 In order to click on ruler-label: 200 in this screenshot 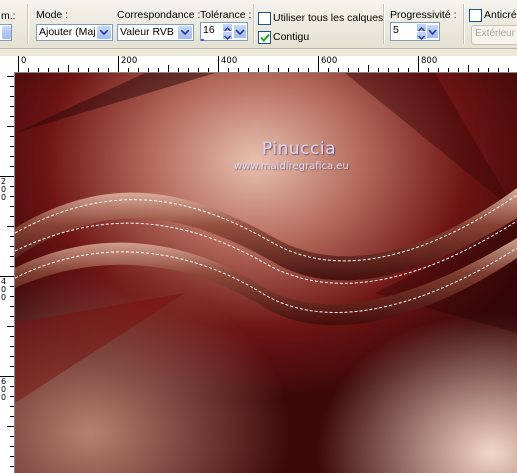, I will do `click(129, 61)`.